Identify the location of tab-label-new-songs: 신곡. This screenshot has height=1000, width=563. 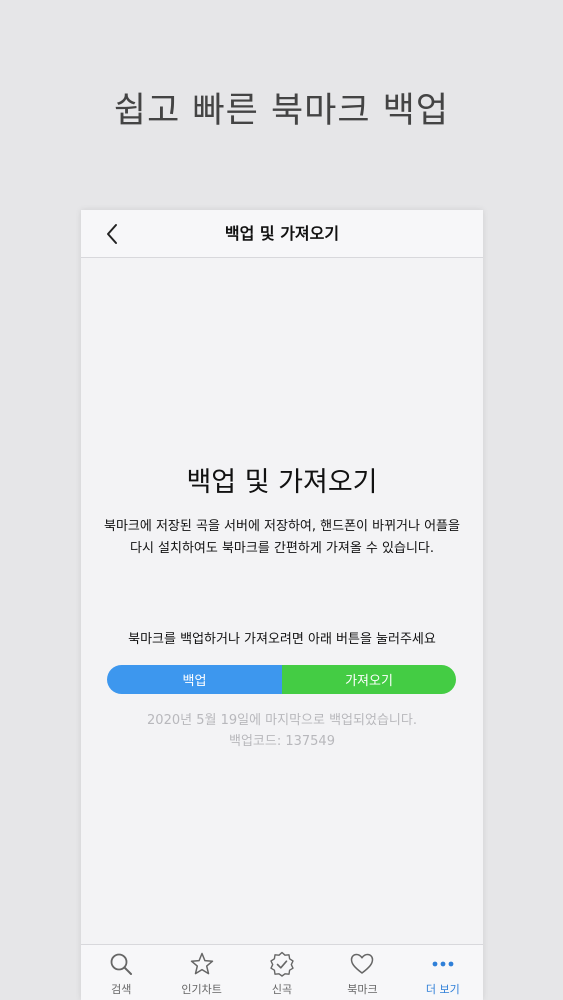
(282, 989).